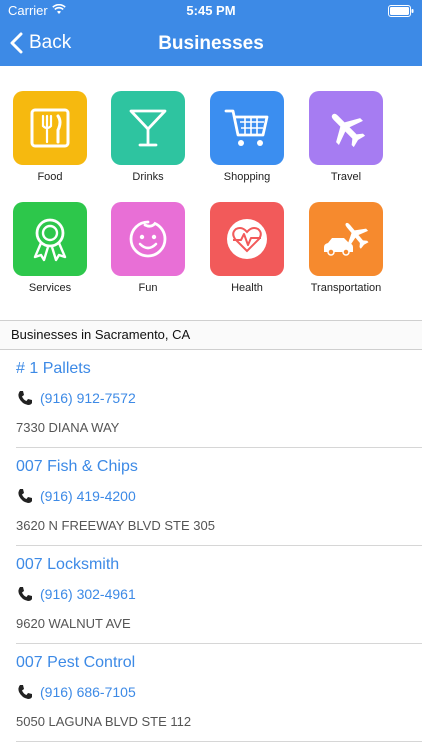 Image resolution: width=422 pixels, height=750 pixels. I want to click on car-plane-icon, so click(346, 239).